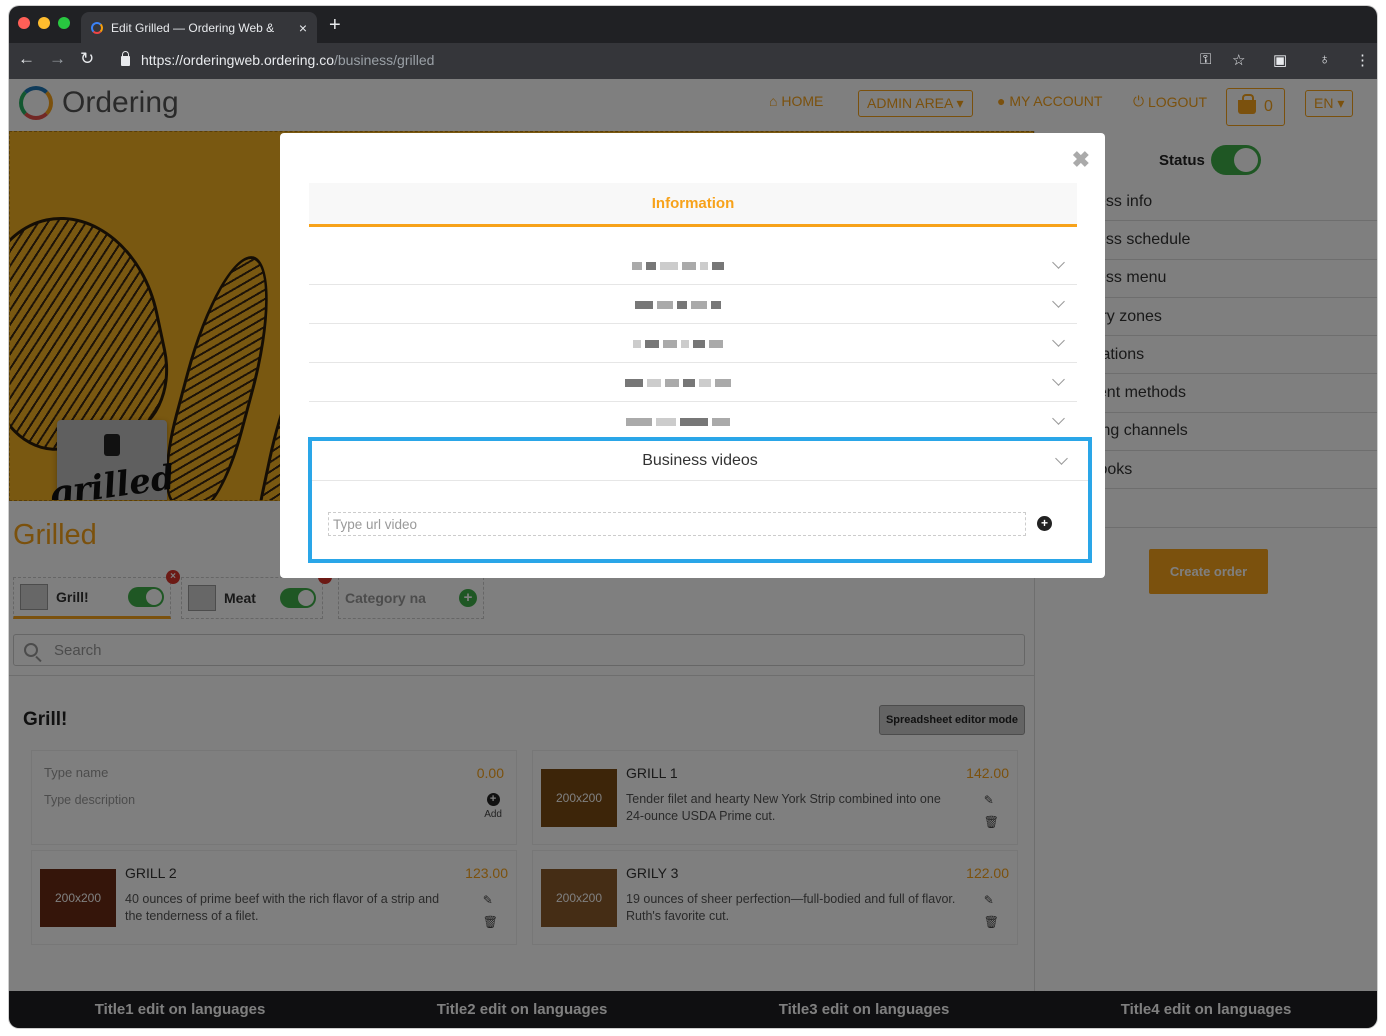 The width and height of the screenshot is (1386, 1036). I want to click on add-video-icon: +, so click(1044, 523).